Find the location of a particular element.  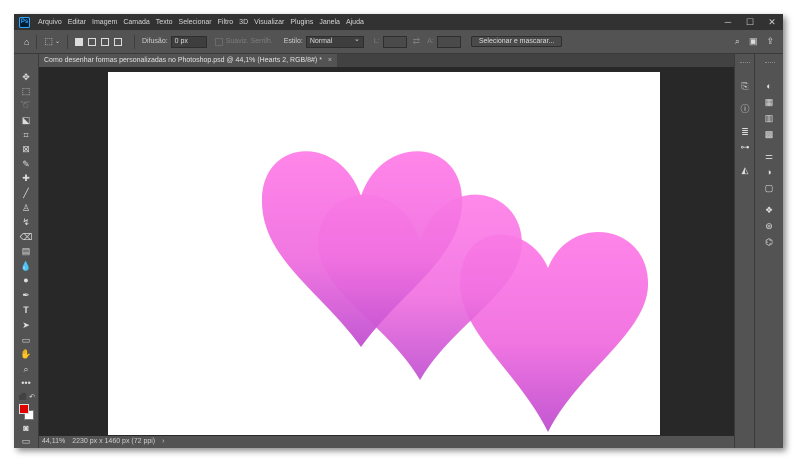

clone-stamp-tool-icon: ♙ is located at coordinates (26, 208).